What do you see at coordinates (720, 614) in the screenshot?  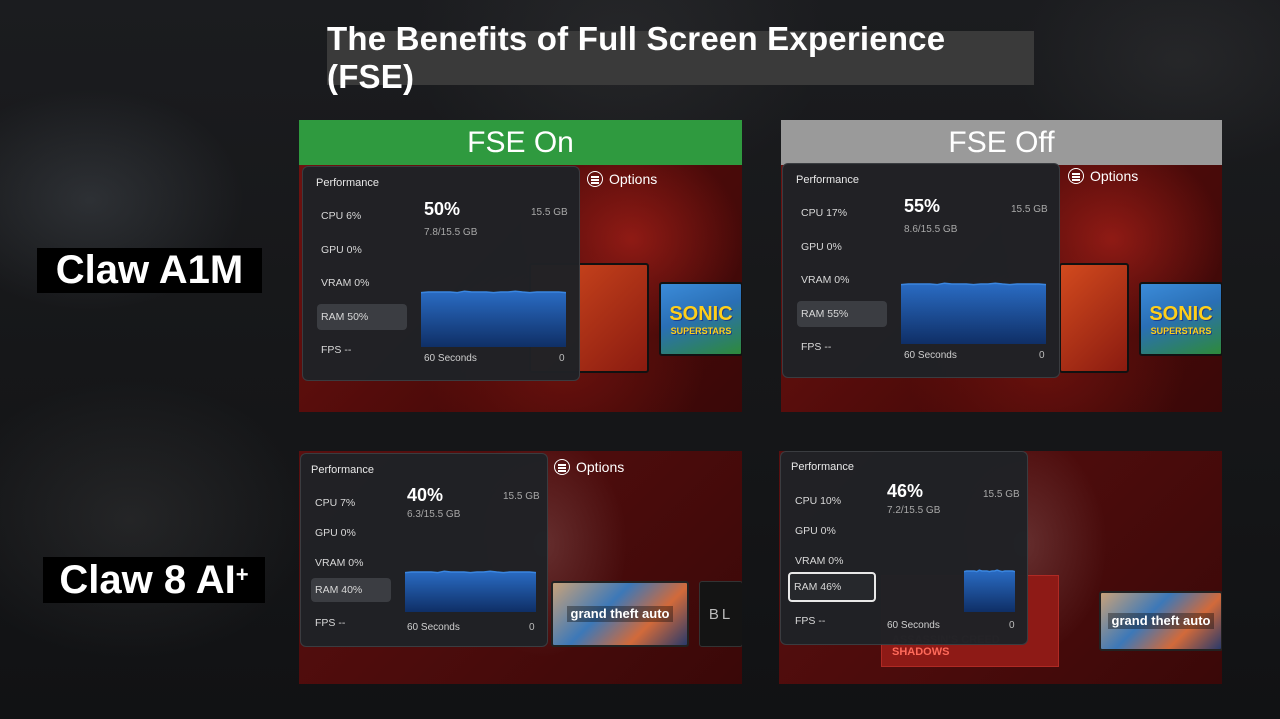 I see `game-tile: BL` at bounding box center [720, 614].